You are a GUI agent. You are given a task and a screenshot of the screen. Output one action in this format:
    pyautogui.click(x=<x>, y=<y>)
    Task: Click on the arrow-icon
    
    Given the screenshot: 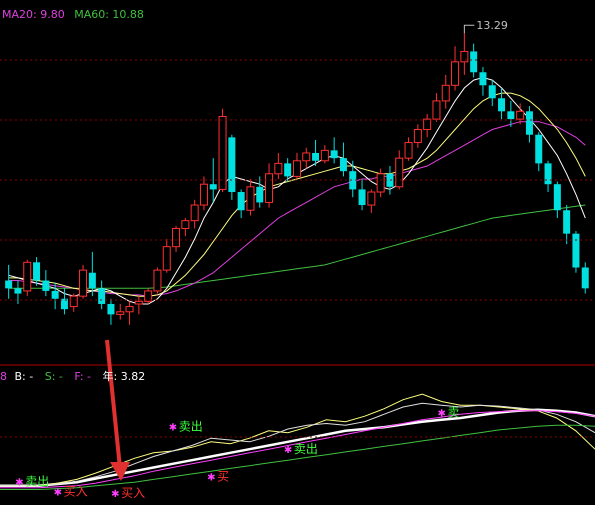 What is the action you would take?
    pyautogui.click(x=117, y=410)
    